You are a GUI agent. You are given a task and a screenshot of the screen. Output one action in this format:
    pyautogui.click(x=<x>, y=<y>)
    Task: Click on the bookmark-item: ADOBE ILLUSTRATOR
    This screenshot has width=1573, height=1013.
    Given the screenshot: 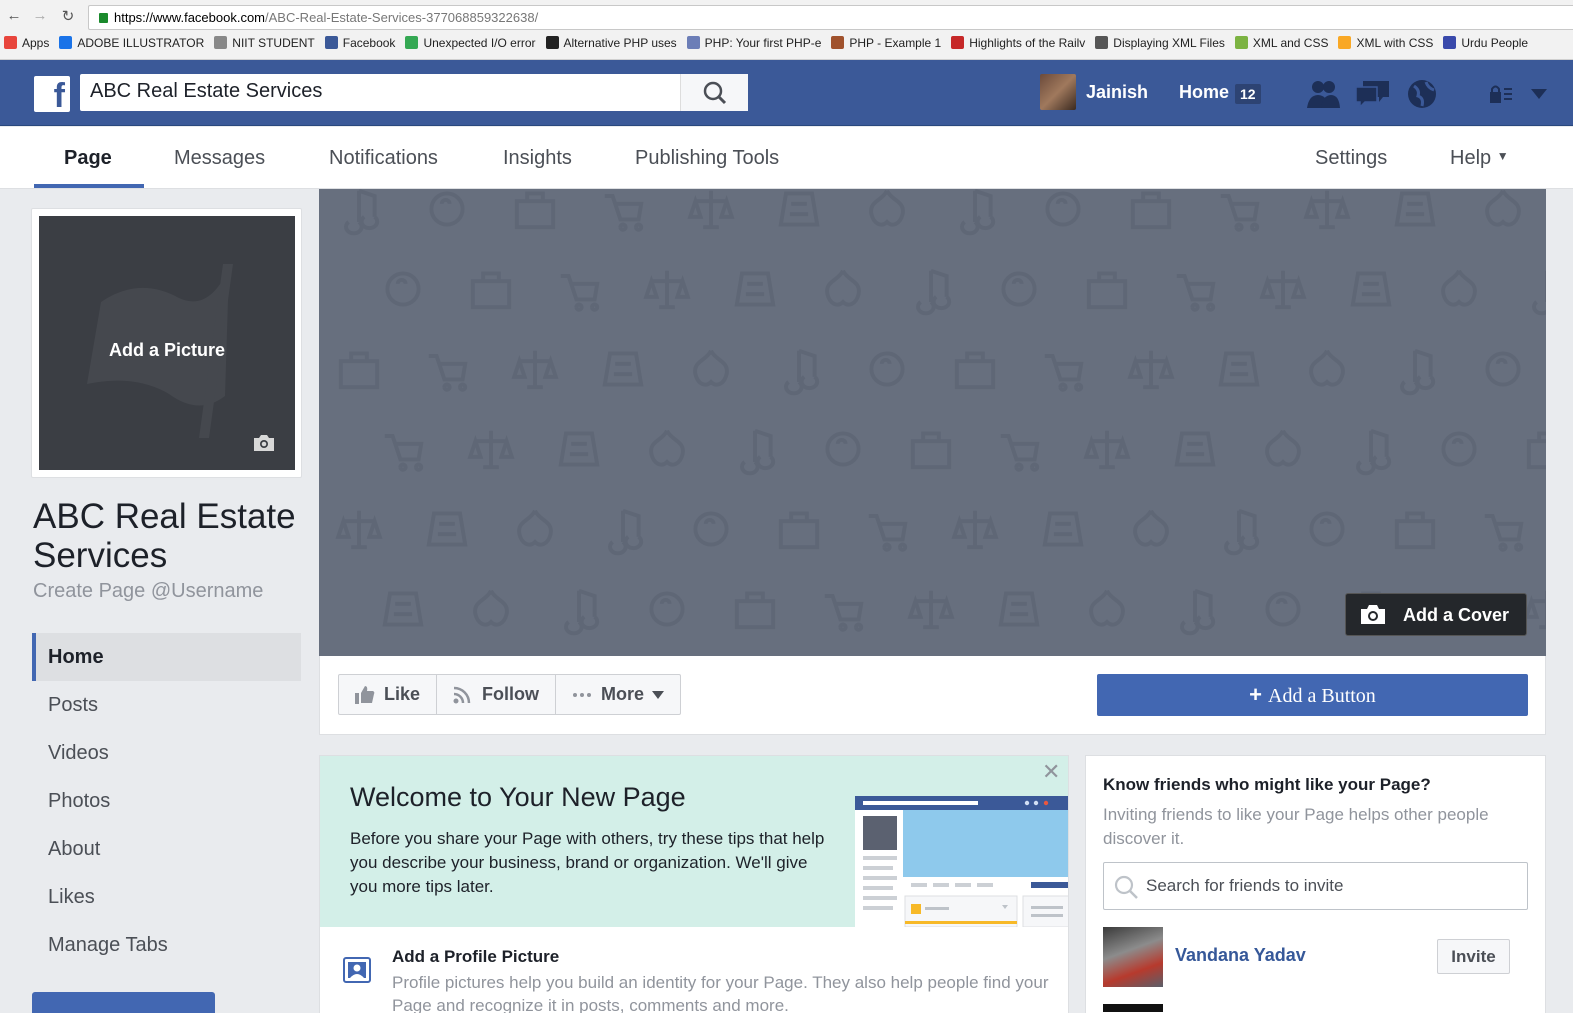 What is the action you would take?
    pyautogui.click(x=131, y=43)
    